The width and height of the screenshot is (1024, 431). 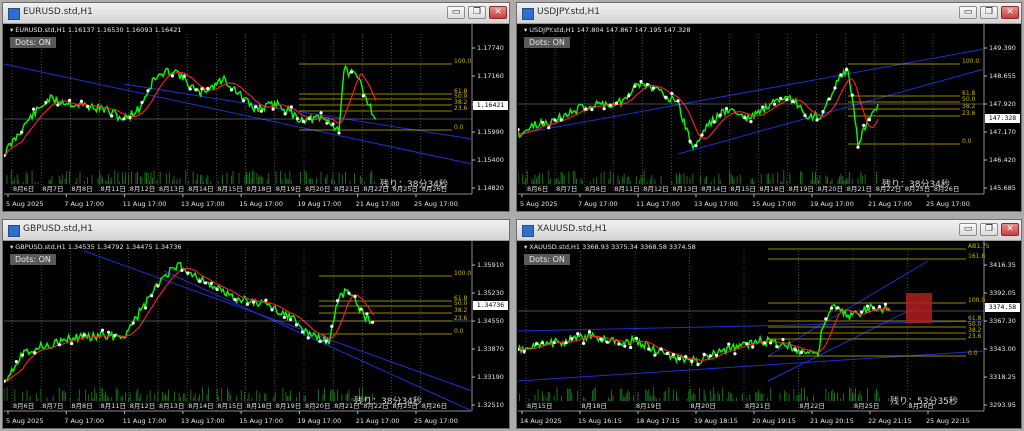 What do you see at coordinates (229, 189) in the screenshot?
I see `date-label: 8月15日` at bounding box center [229, 189].